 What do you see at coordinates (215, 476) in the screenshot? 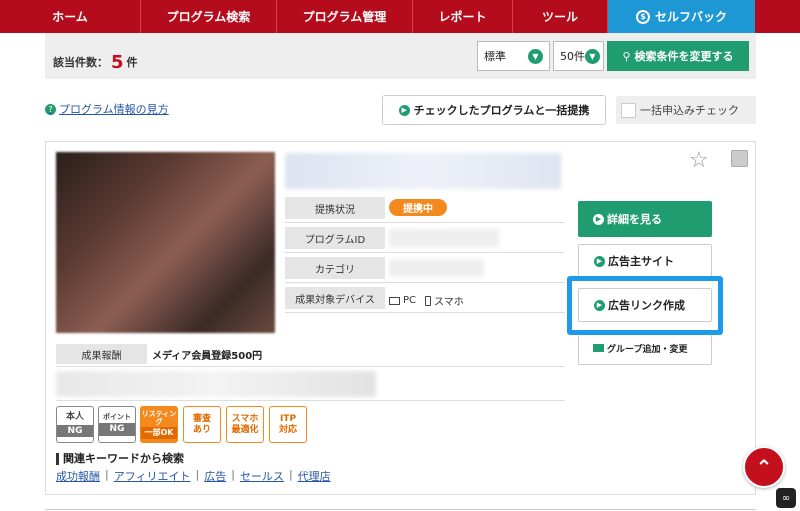
I see `keyword-link: 広告` at bounding box center [215, 476].